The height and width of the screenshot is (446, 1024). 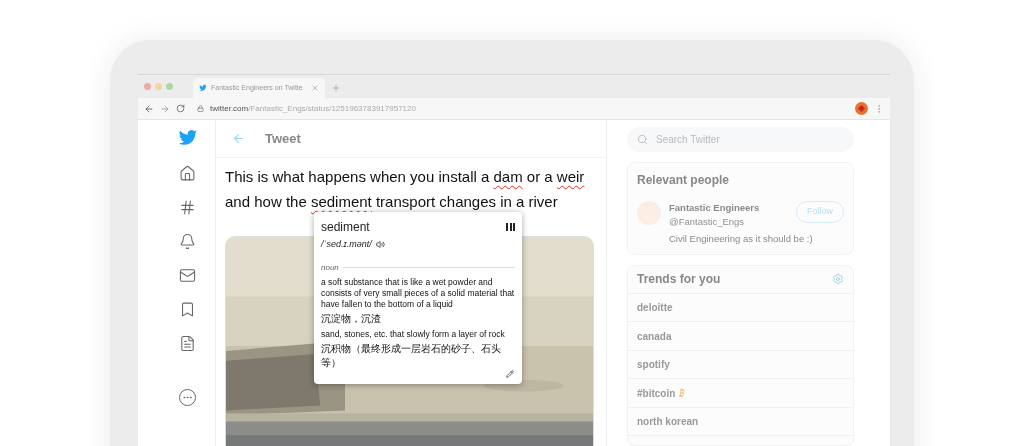 I want to click on word-title: sediment, so click(x=345, y=227).